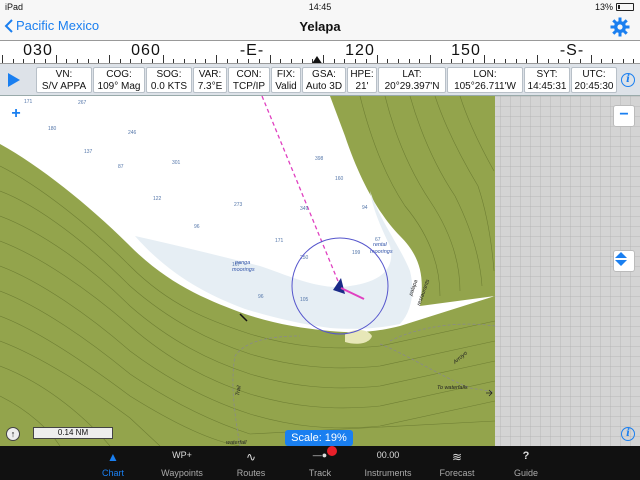 The width and height of the screenshot is (640, 480). Describe the element at coordinates (112, 473) in the screenshot. I see `tab-label: Chart` at that location.